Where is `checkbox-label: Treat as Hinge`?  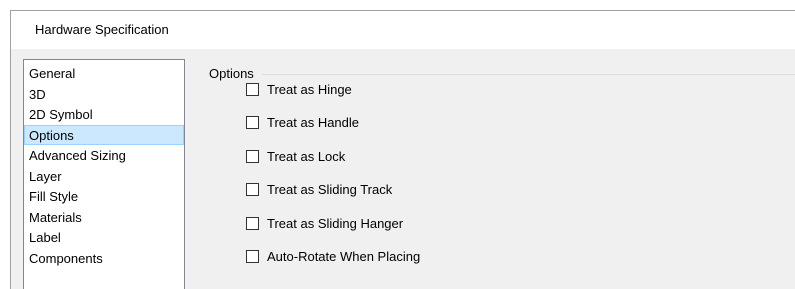 checkbox-label: Treat as Hinge is located at coordinates (309, 89).